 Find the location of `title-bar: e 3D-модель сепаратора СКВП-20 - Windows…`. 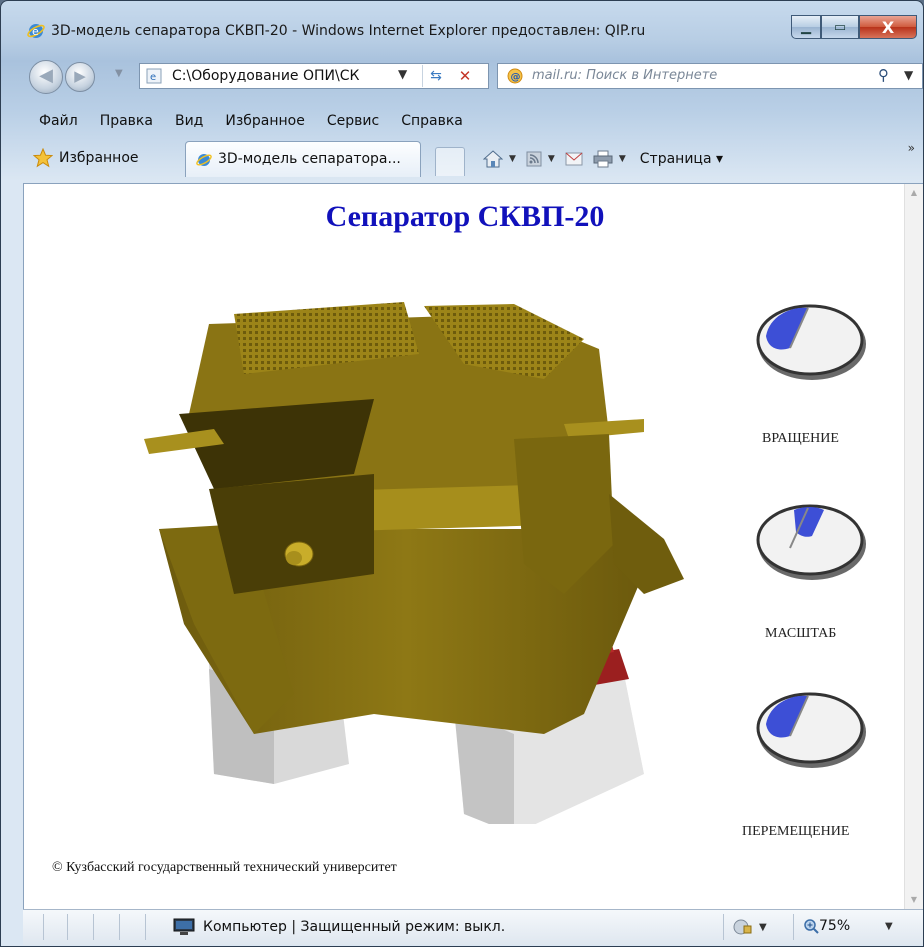

title-bar: e 3D-модель сепаратора СКВП-20 - Windows… is located at coordinates (462, 23).